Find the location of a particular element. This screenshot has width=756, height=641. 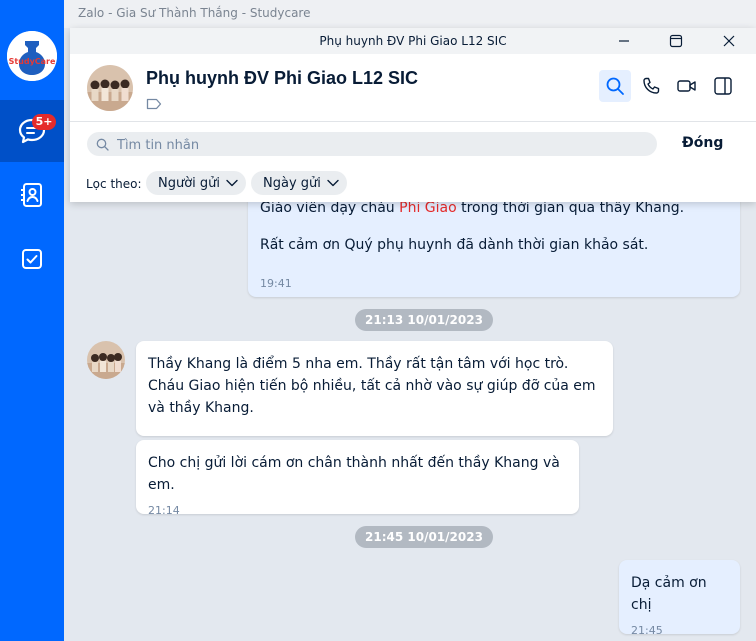

message-search-input is located at coordinates (377, 145).